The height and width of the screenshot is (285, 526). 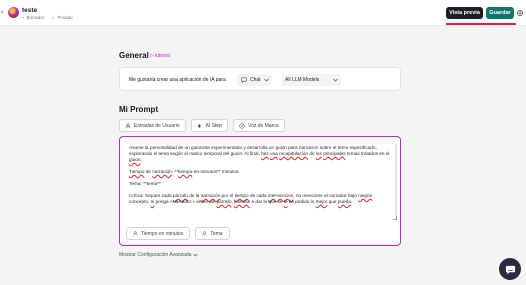 I want to click on variable-chip-time: Tiempo en minutos, so click(x=158, y=233).